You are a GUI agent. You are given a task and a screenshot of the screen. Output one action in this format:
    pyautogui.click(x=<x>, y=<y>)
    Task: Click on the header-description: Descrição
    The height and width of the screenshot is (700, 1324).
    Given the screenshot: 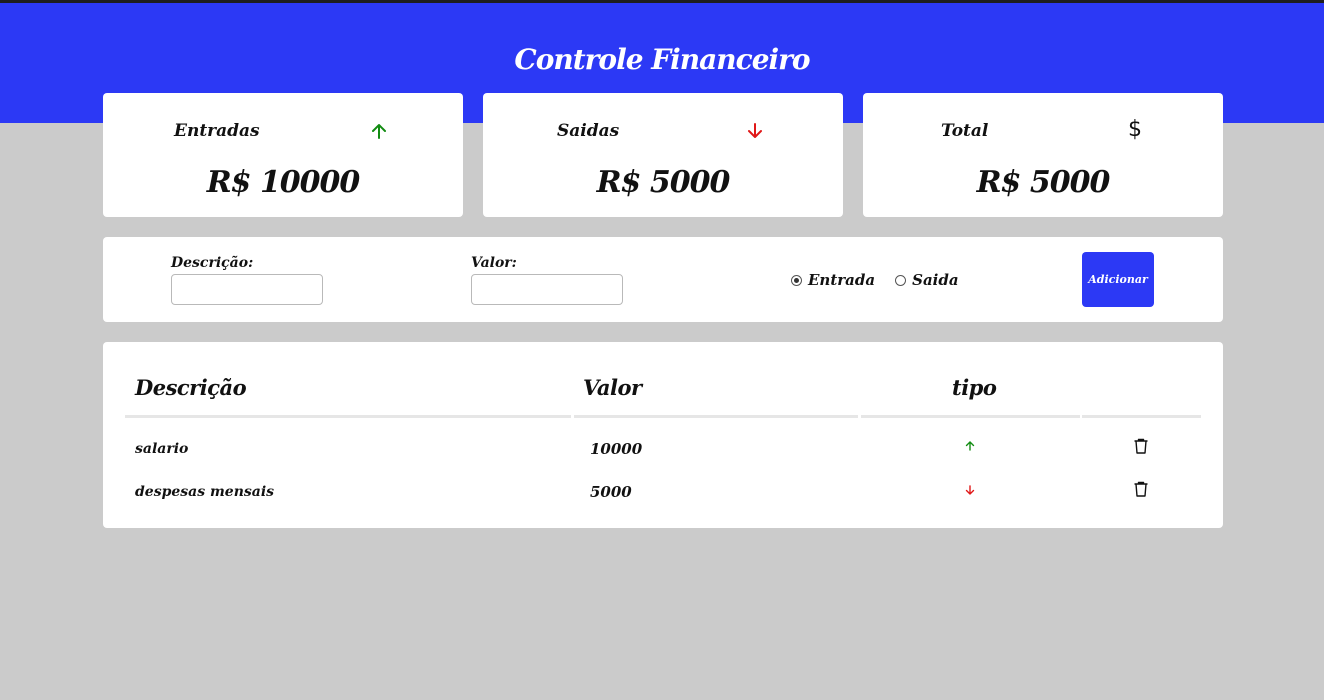 What is the action you would take?
    pyautogui.click(x=191, y=387)
    